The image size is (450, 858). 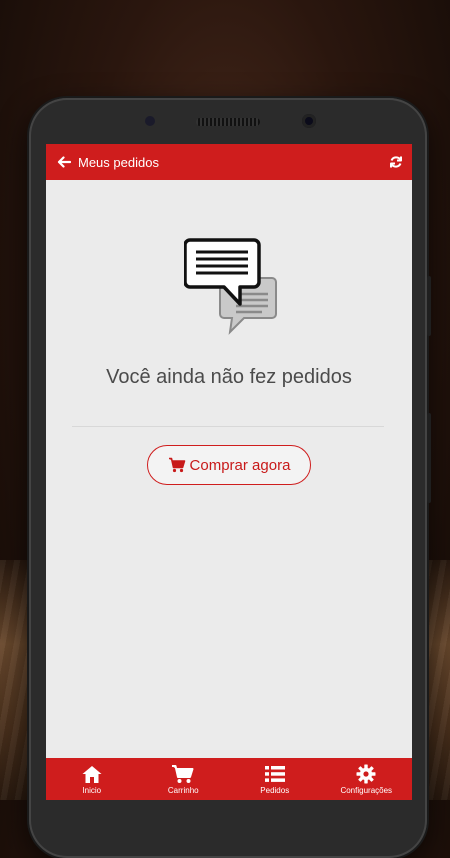 What do you see at coordinates (309, 121) in the screenshot?
I see `front-camera` at bounding box center [309, 121].